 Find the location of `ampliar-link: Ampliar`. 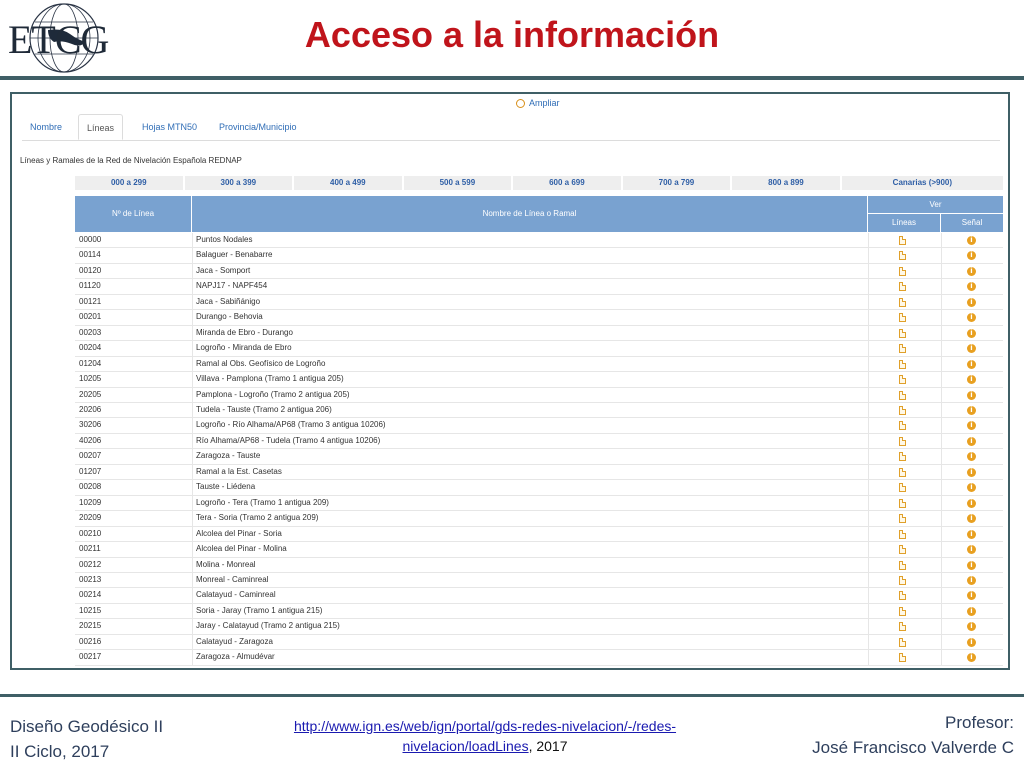

ampliar-link: Ampliar is located at coordinates (538, 103).